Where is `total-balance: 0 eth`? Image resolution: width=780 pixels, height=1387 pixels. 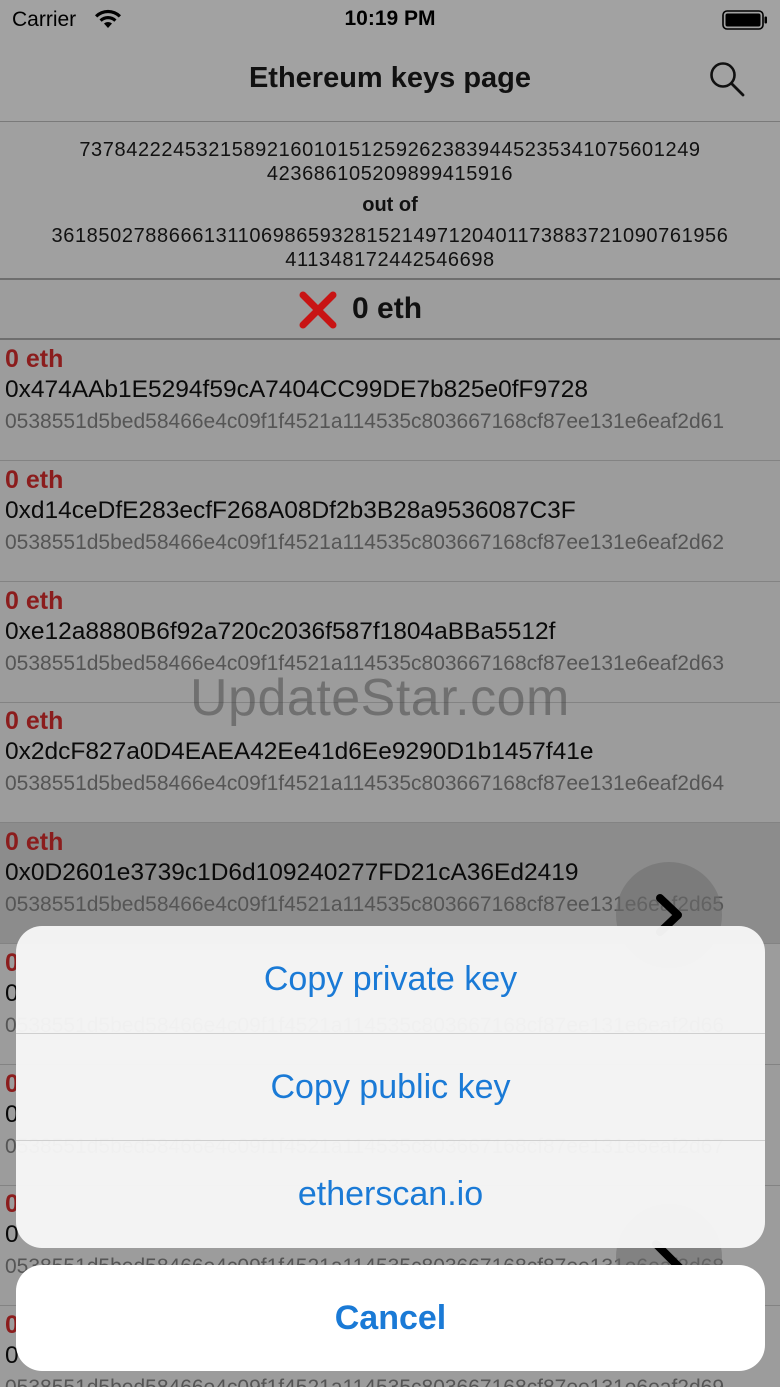 total-balance: 0 eth is located at coordinates (390, 310).